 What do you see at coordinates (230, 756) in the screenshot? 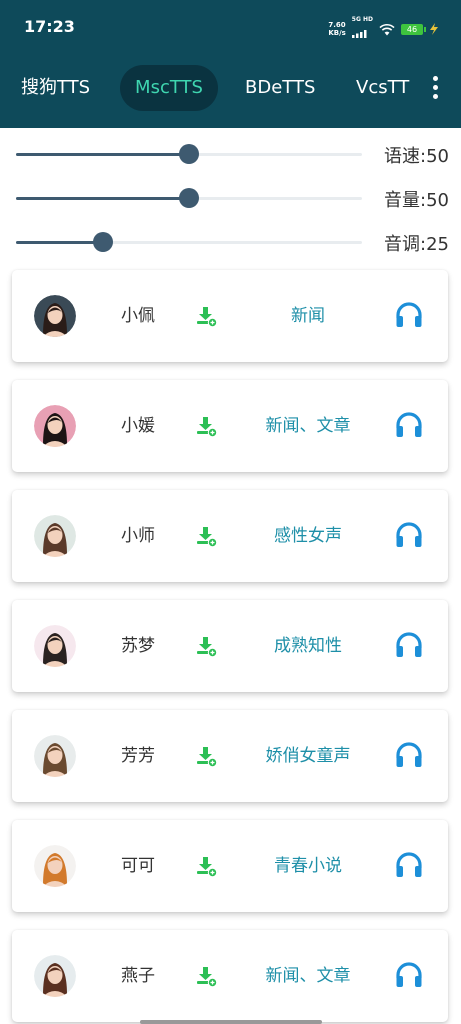
I see `voice-card: 芳芳 娇俏女童声` at bounding box center [230, 756].